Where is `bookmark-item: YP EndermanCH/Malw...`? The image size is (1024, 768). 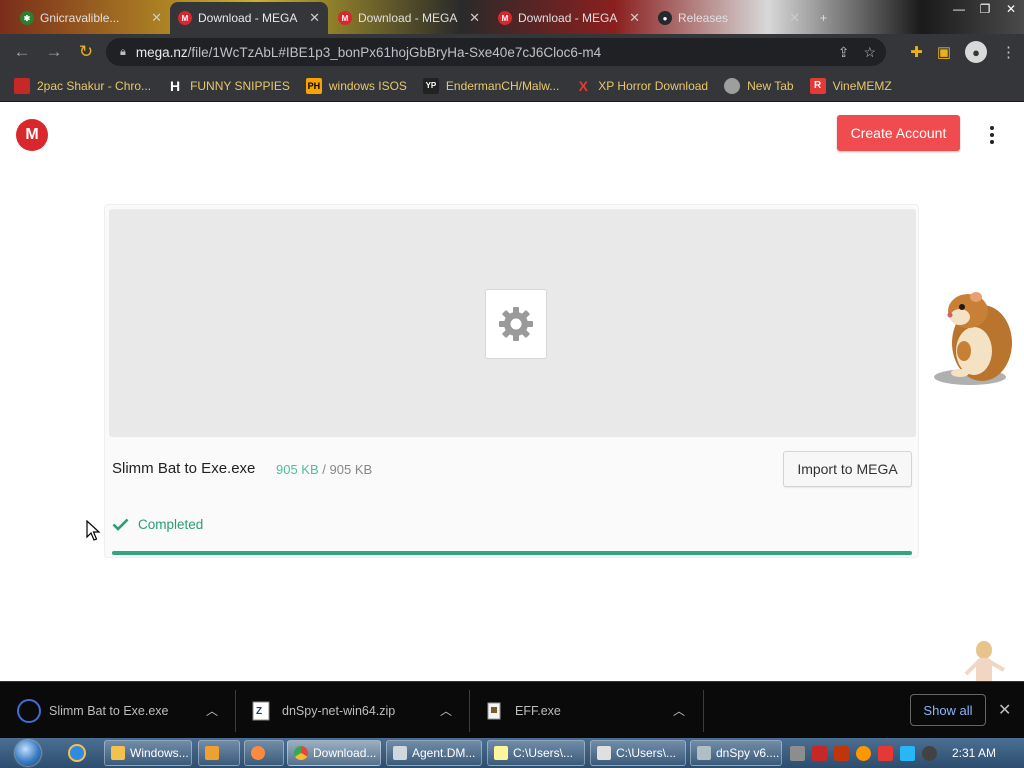 bookmark-item: YP EndermanCH/Malw... is located at coordinates (491, 85).